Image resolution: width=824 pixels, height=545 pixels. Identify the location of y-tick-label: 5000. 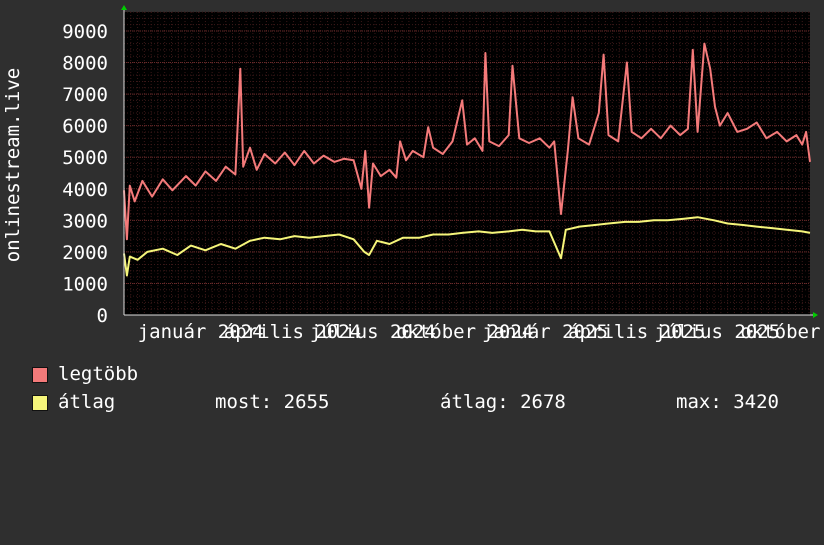
(85, 158).